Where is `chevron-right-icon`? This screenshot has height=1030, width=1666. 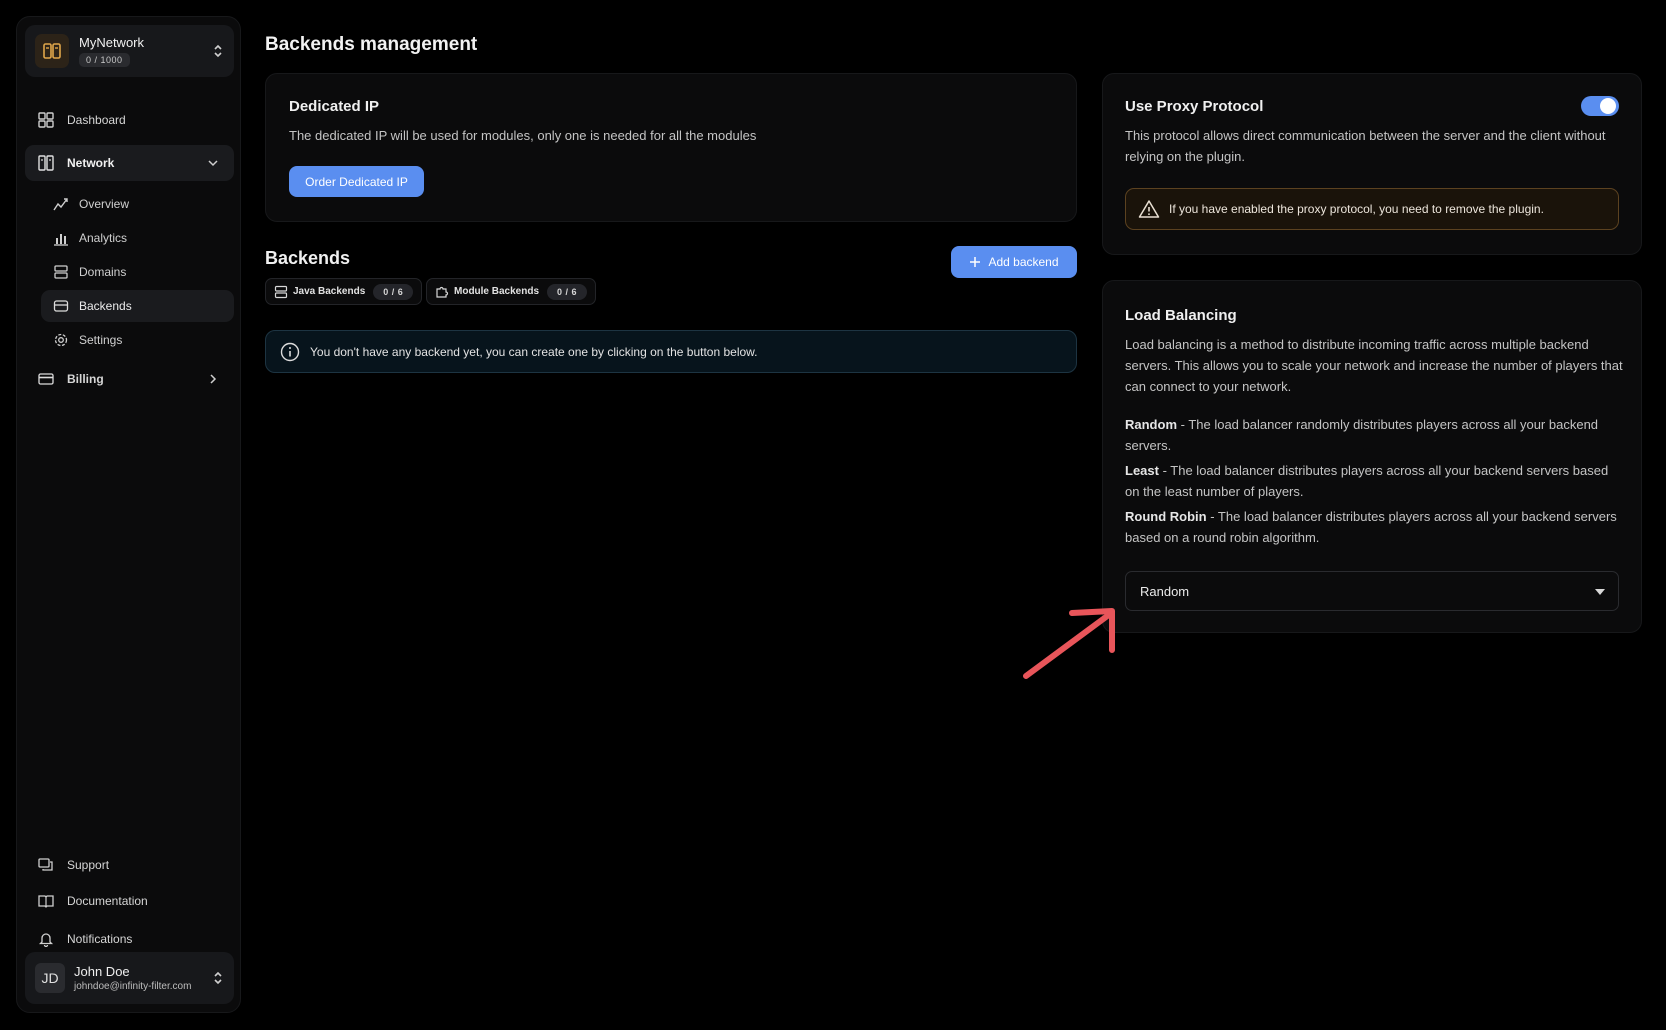 chevron-right-icon is located at coordinates (213, 379).